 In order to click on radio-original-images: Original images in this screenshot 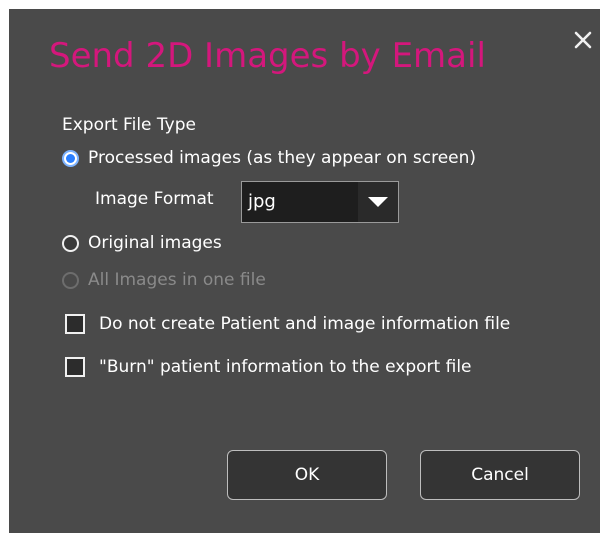, I will do `click(142, 243)`.